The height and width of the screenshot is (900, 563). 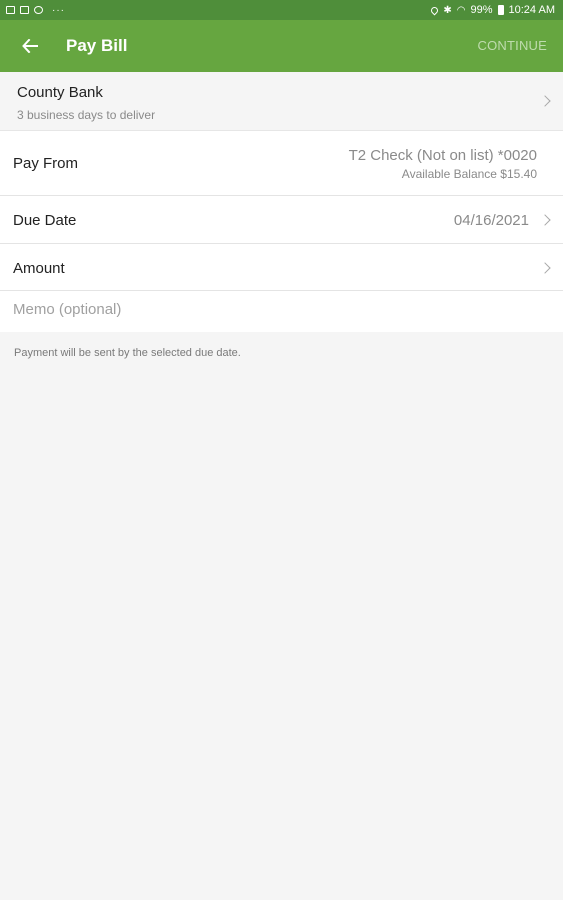 I want to click on available-balance: Available Balance $15.40, so click(x=469, y=174).